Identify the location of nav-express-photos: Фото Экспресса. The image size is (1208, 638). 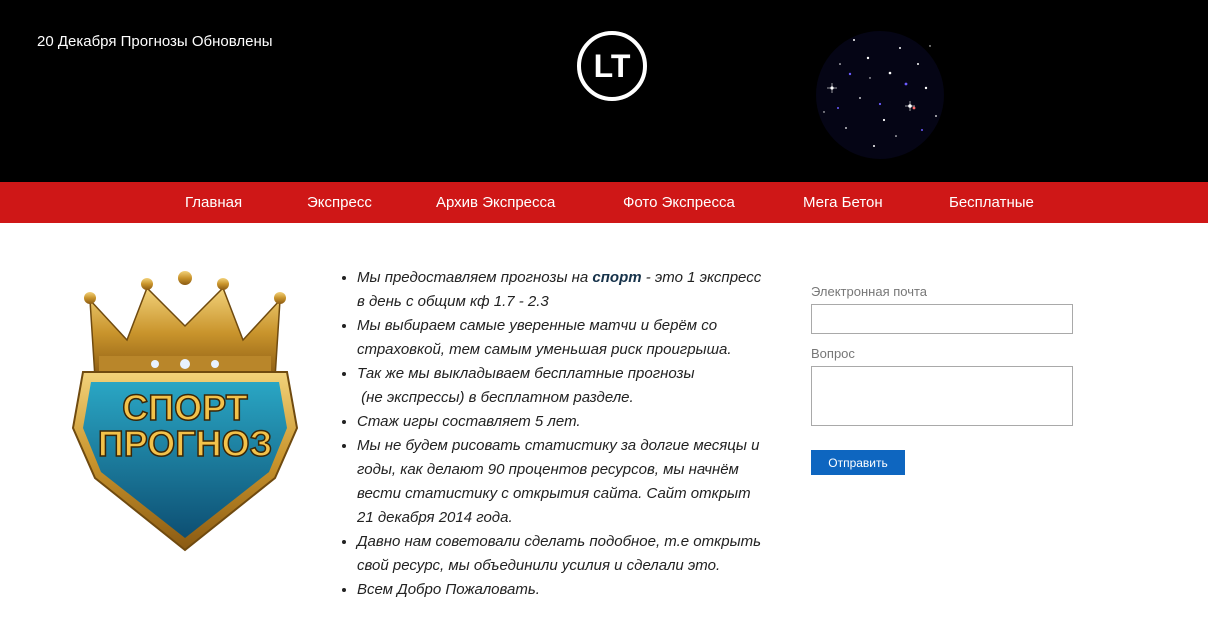
(679, 202).